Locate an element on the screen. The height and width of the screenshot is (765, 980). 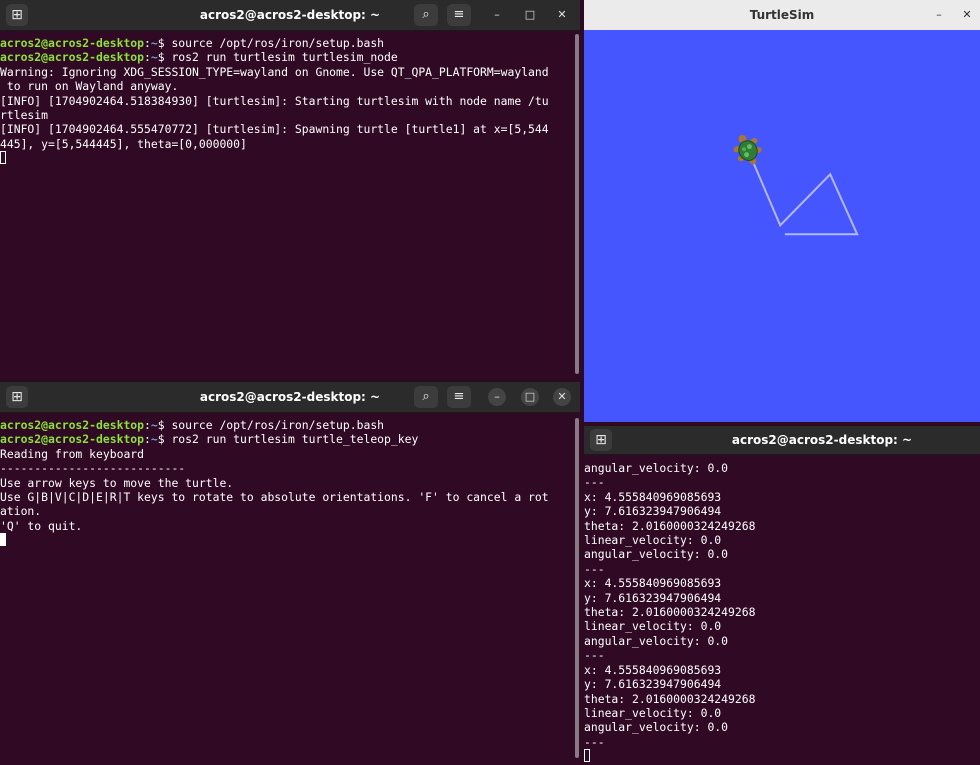
terminal-line: --------------------------- is located at coordinates (290, 468).